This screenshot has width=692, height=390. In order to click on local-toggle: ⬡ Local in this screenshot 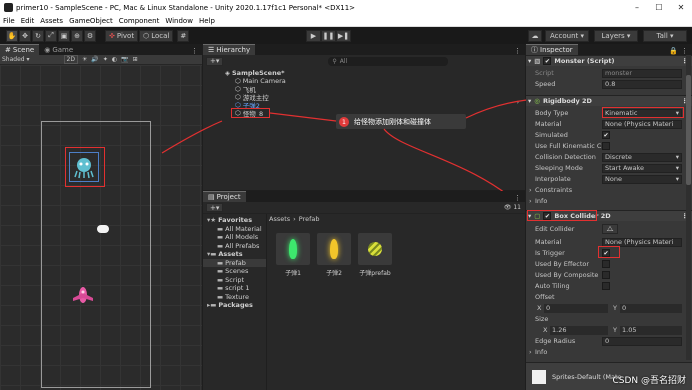, I will do `click(156, 35)`.